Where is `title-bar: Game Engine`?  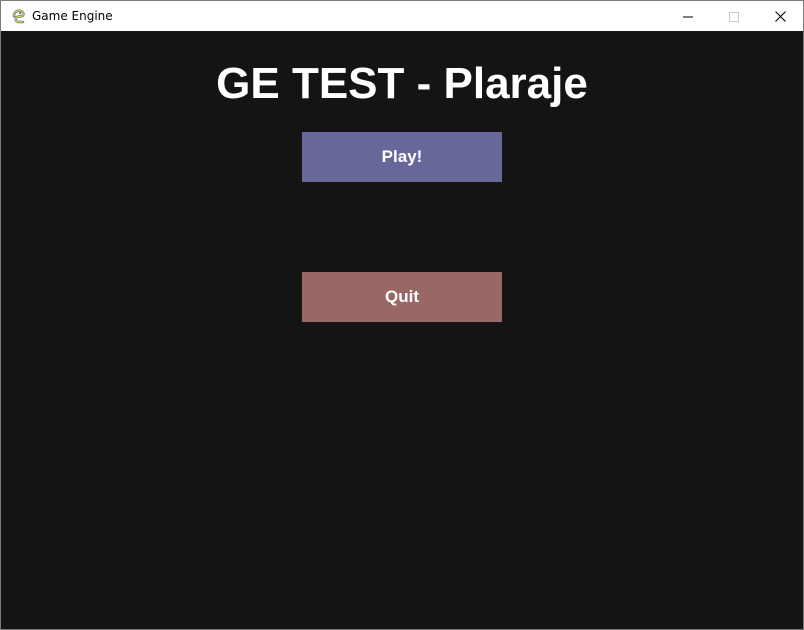 title-bar: Game Engine is located at coordinates (402, 16).